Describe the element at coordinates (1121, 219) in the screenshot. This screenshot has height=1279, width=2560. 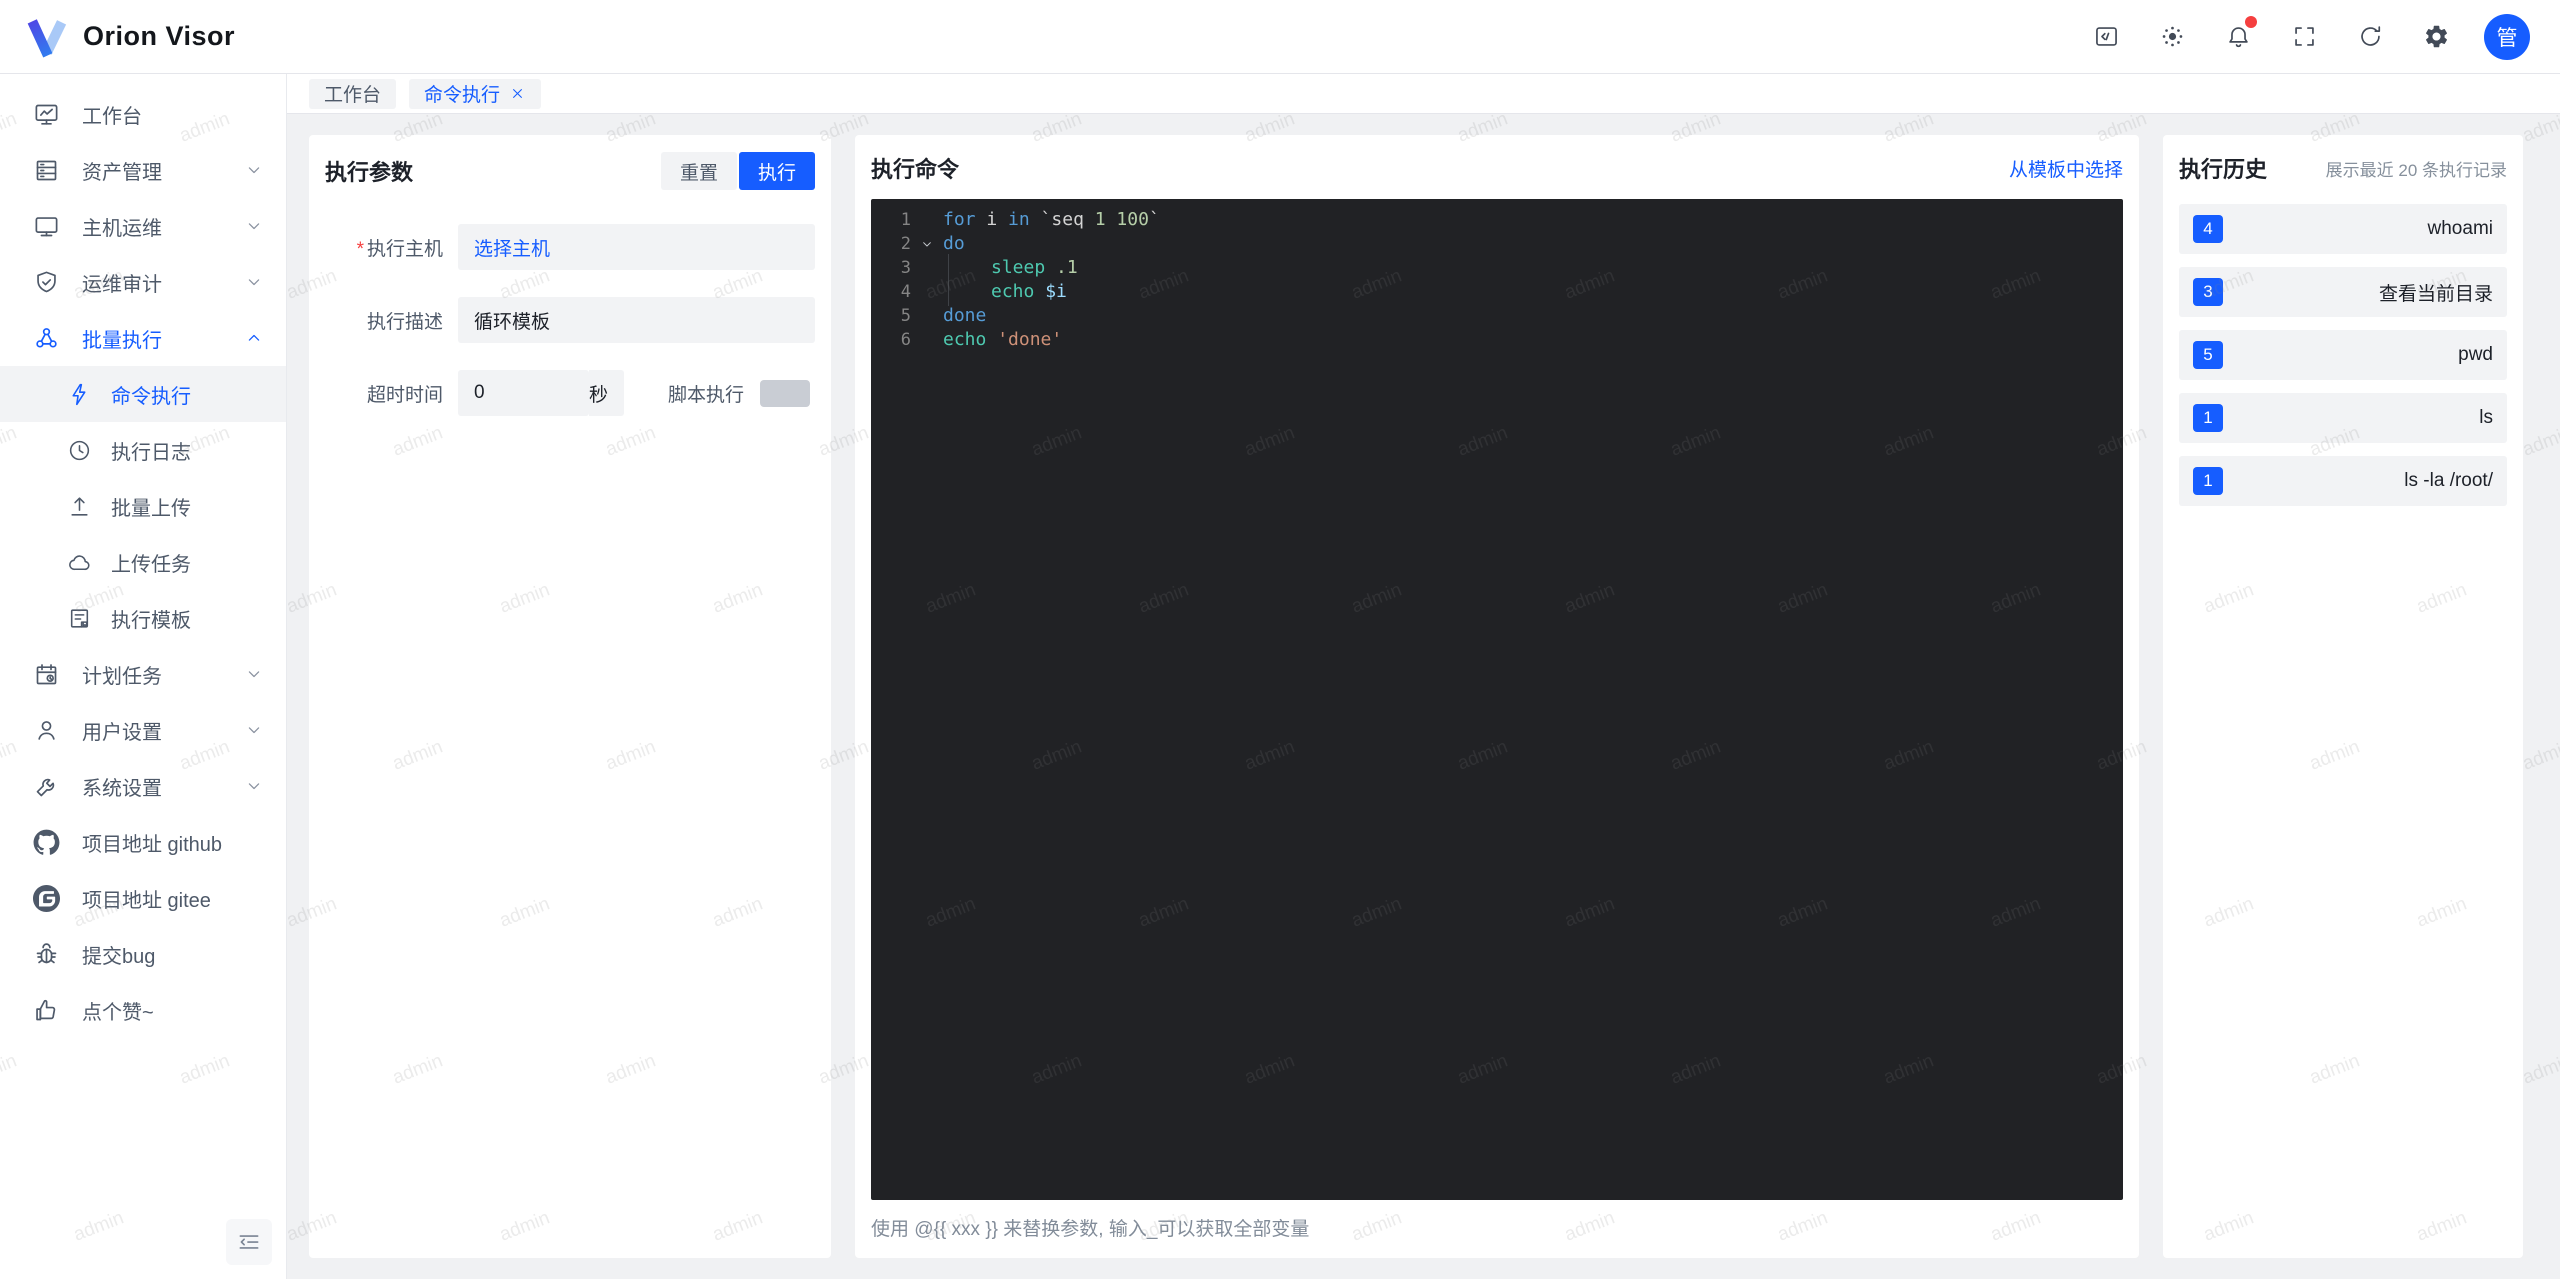
I see `code-token: 1 100` at that location.